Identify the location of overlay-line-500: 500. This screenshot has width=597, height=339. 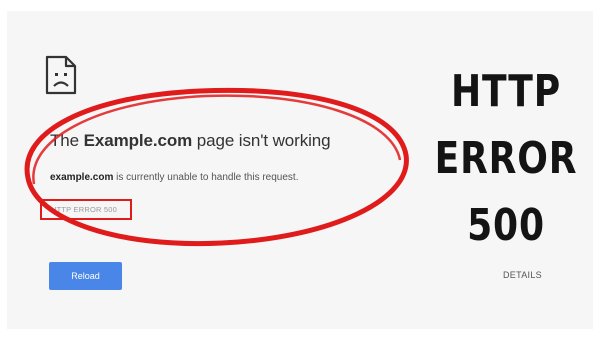
(506, 225).